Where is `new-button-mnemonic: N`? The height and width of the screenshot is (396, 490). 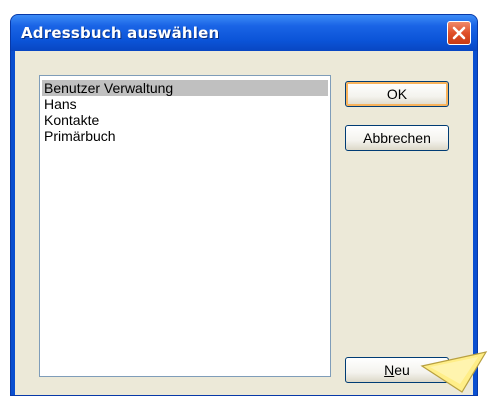
new-button-mnemonic: N is located at coordinates (389, 370).